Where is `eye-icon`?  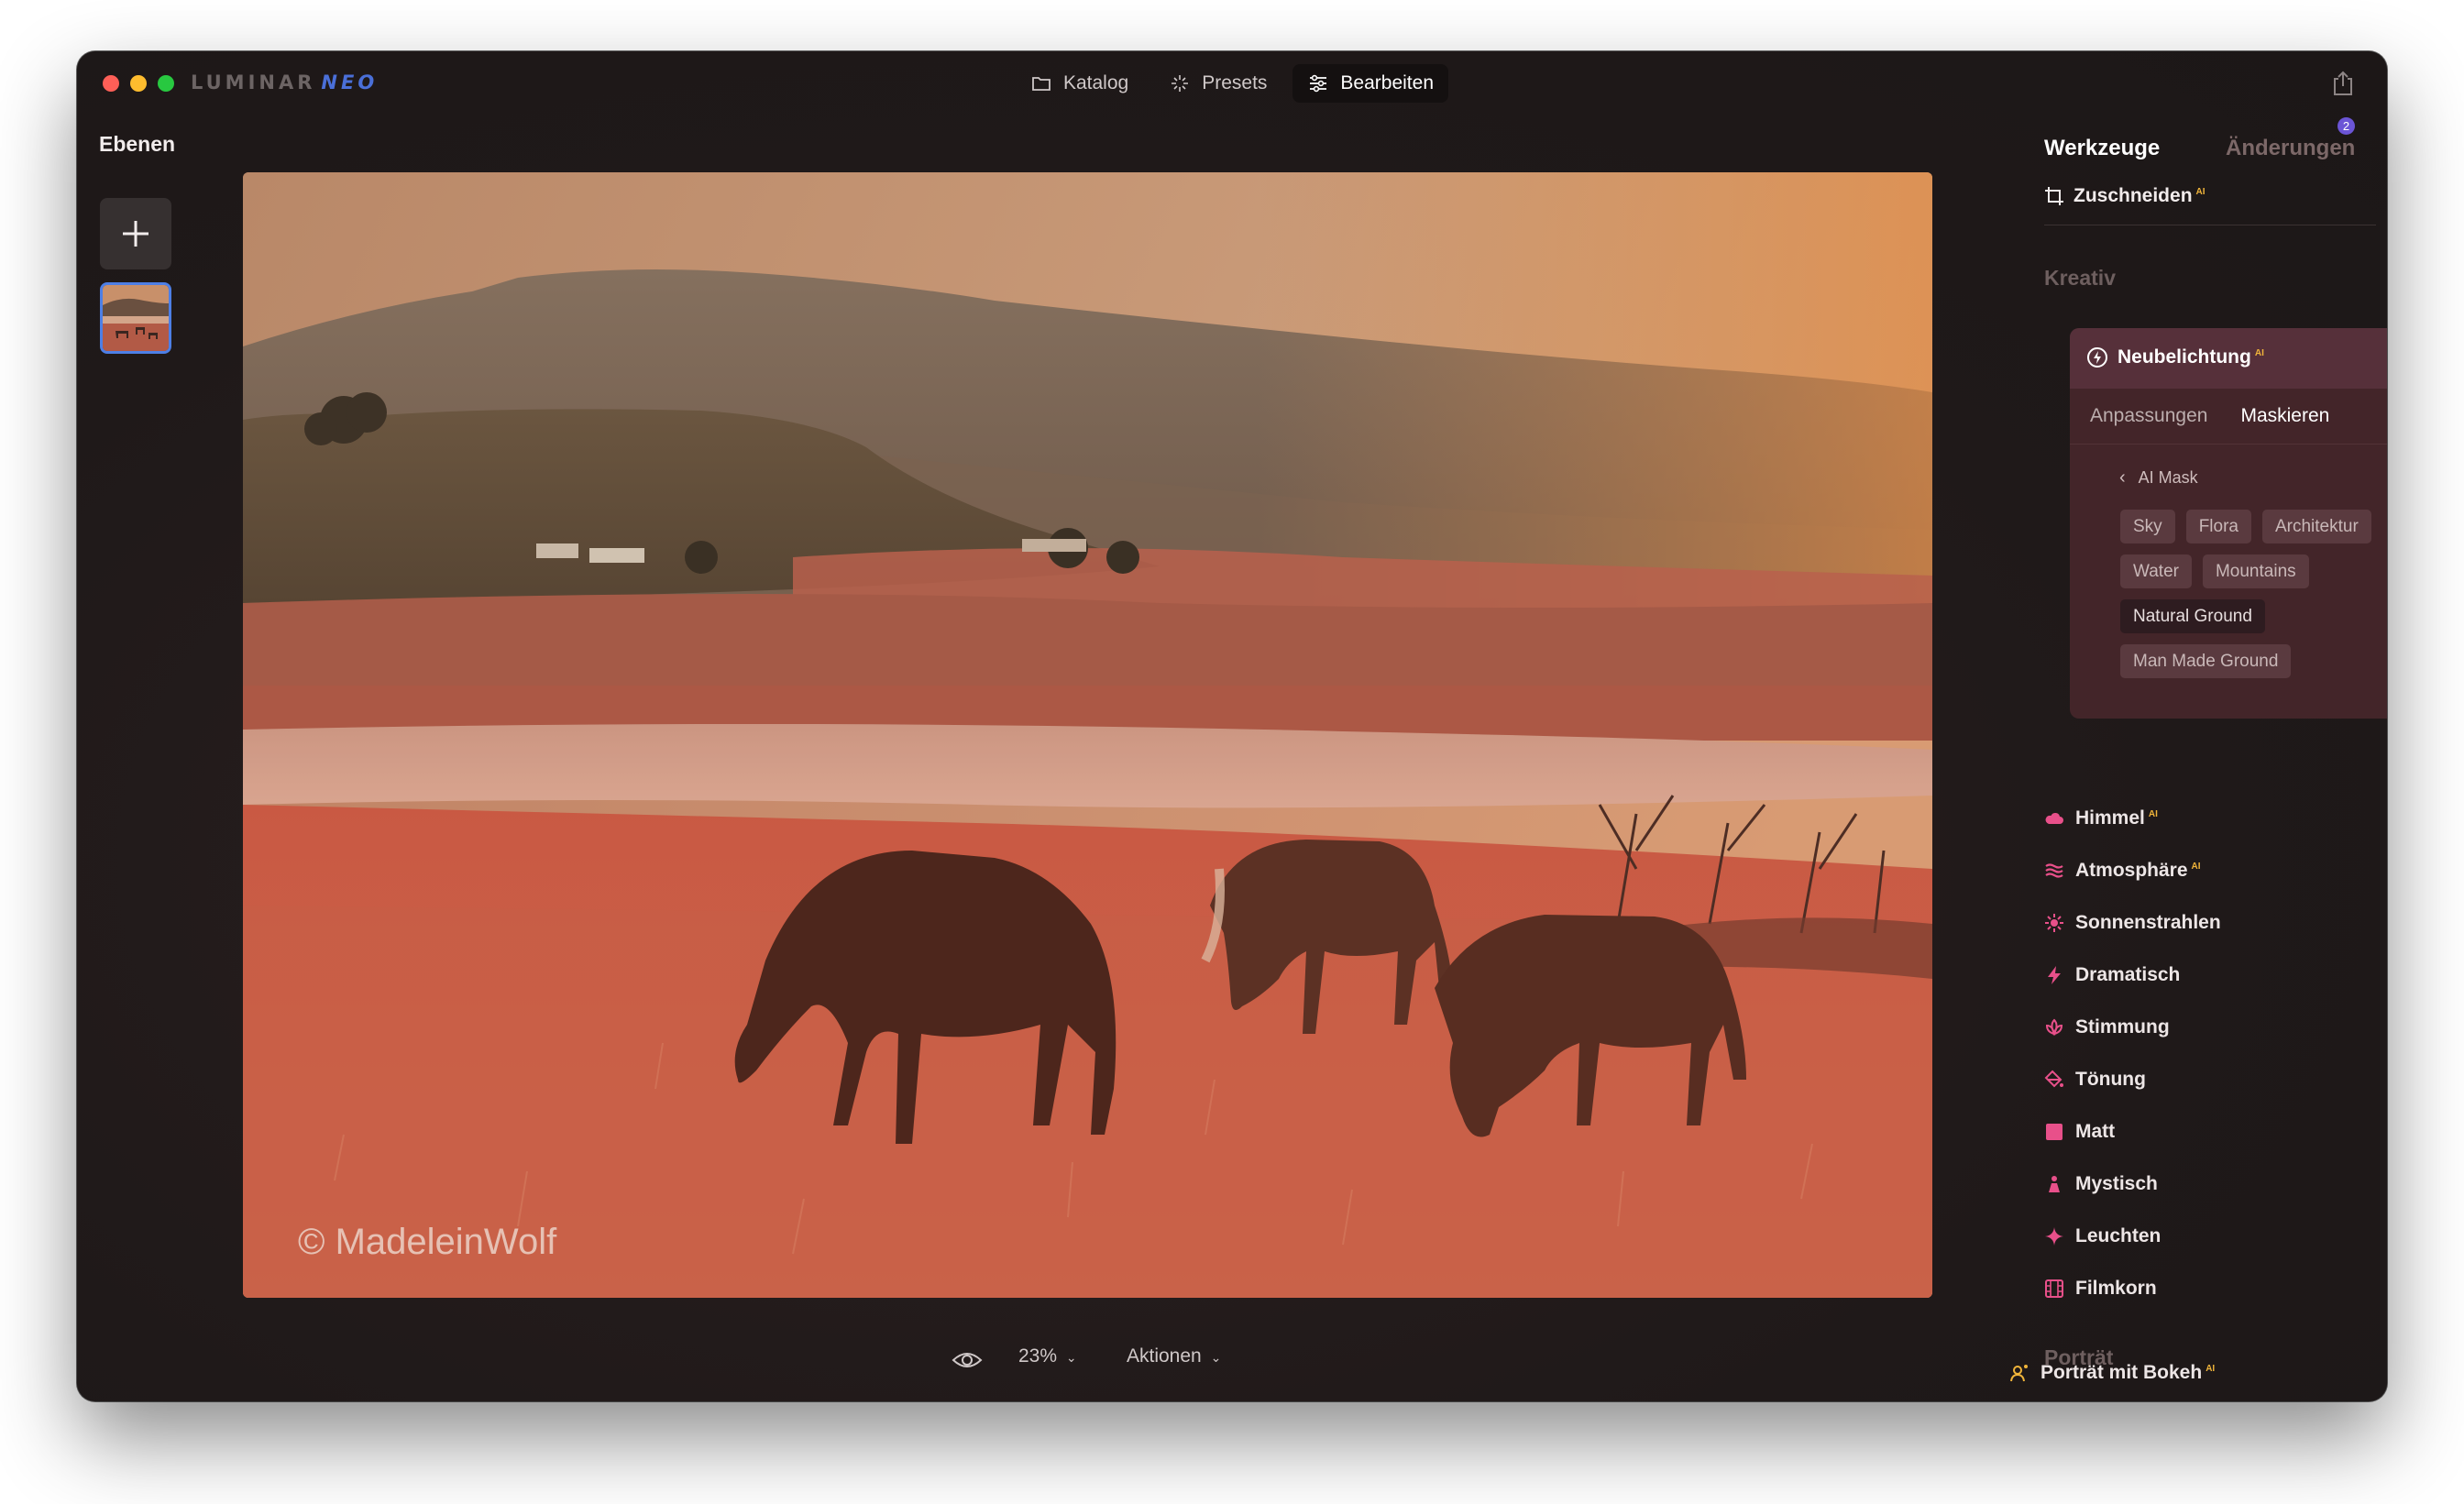
eye-icon is located at coordinates (967, 1360).